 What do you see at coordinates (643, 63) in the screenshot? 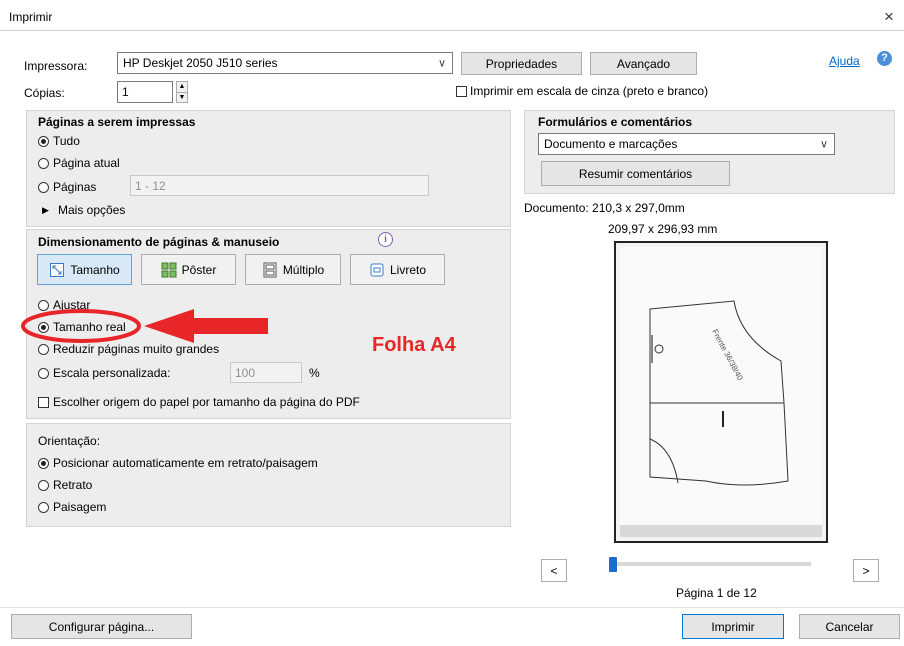
I see `advanced-button: Avançado` at bounding box center [643, 63].